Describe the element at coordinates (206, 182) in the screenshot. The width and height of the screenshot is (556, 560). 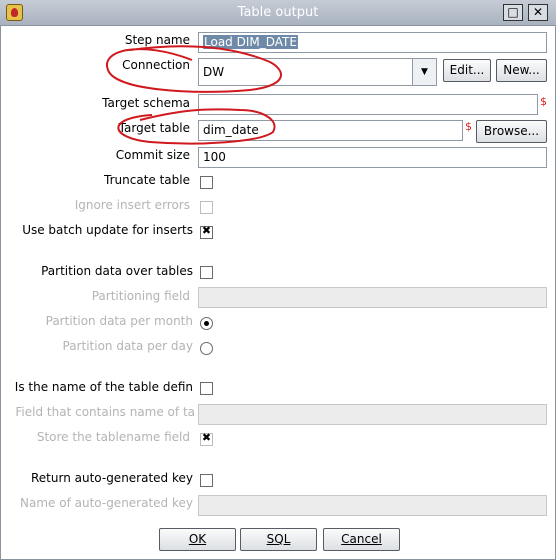
I see `truncate-table-checkbox` at that location.